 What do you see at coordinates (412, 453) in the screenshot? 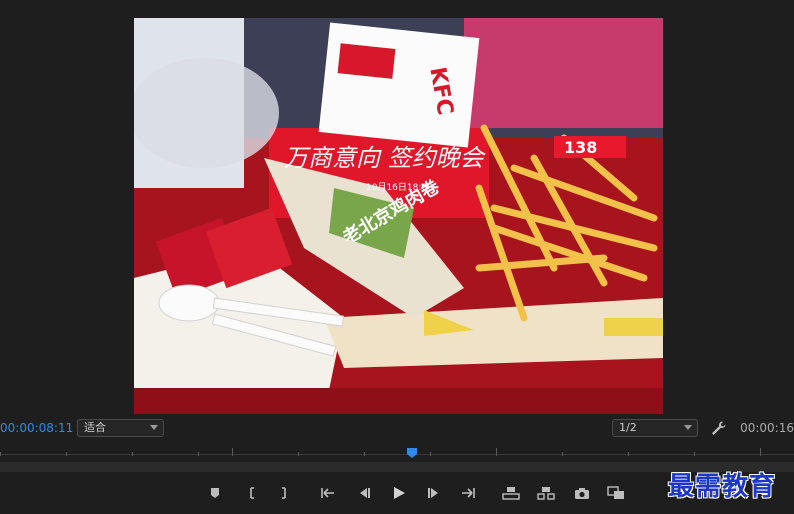
I see `playhead-marker` at bounding box center [412, 453].